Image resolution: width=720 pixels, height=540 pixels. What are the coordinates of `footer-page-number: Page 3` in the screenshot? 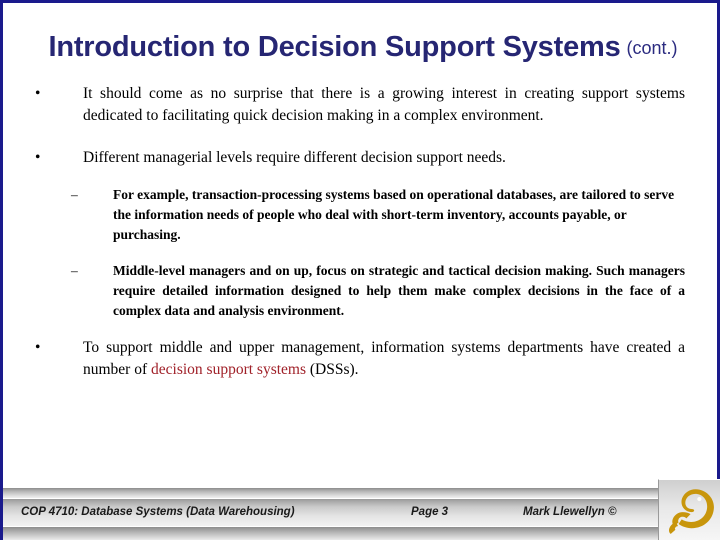 It's located at (430, 512).